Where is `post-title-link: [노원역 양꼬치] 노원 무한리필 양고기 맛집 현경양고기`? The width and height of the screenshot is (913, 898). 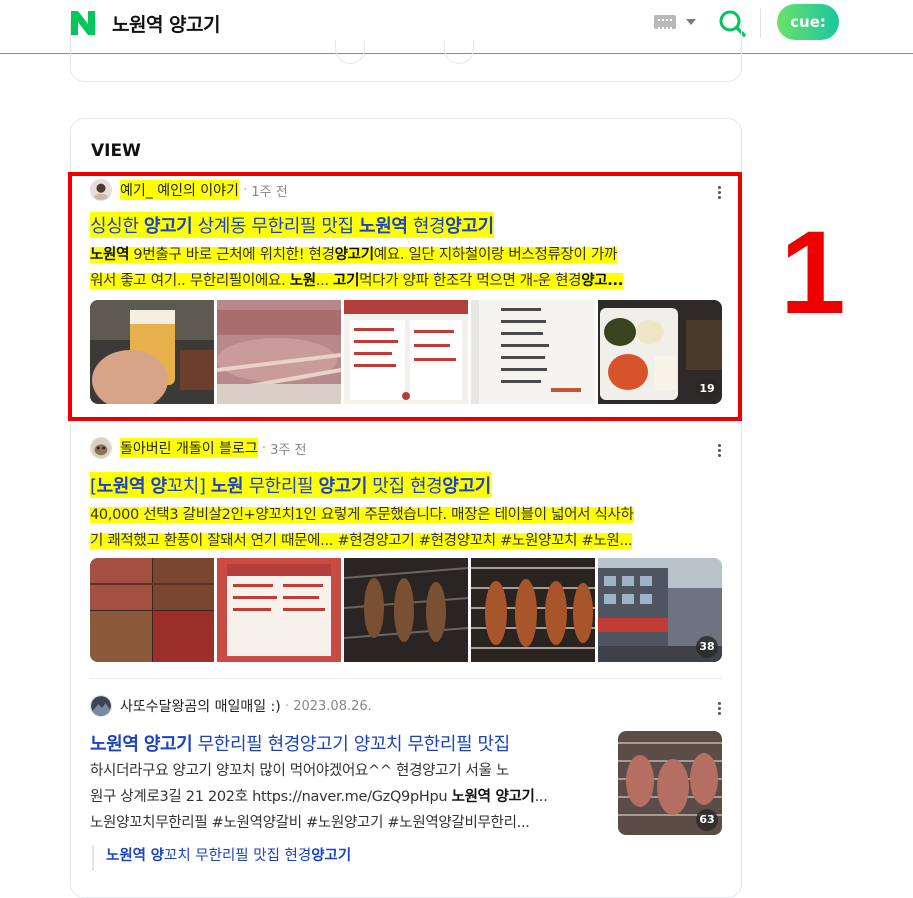
post-title-link: [노원역 양꼬치] 노원 무한리필 양고기 맛집 현경양고기 is located at coordinates (290, 485).